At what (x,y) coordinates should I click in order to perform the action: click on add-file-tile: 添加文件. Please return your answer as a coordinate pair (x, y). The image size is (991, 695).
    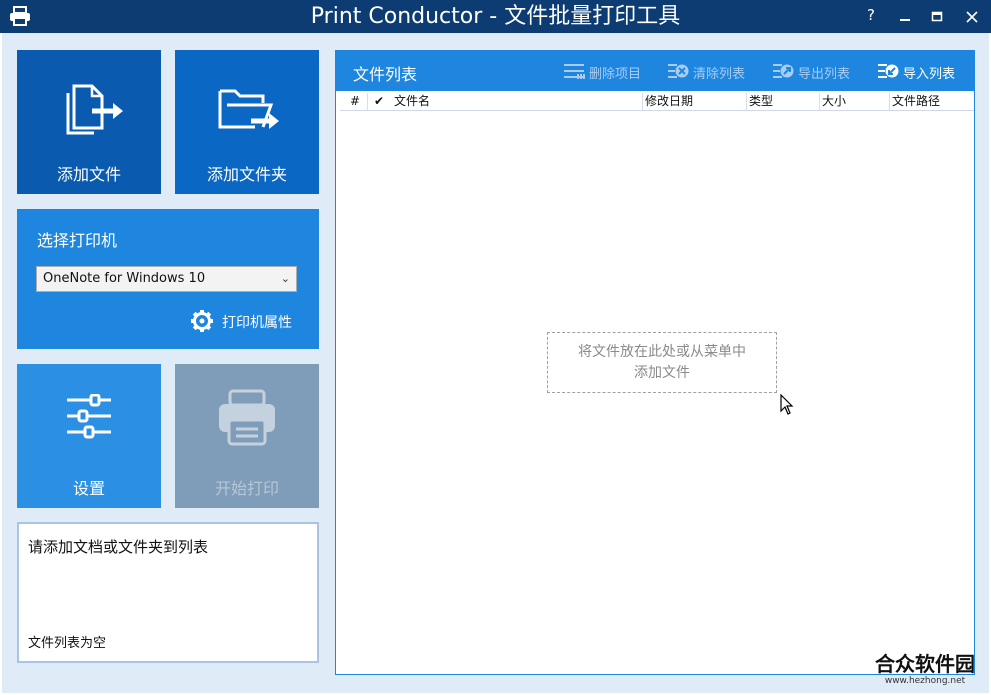
    Looking at the image, I should click on (89, 122).